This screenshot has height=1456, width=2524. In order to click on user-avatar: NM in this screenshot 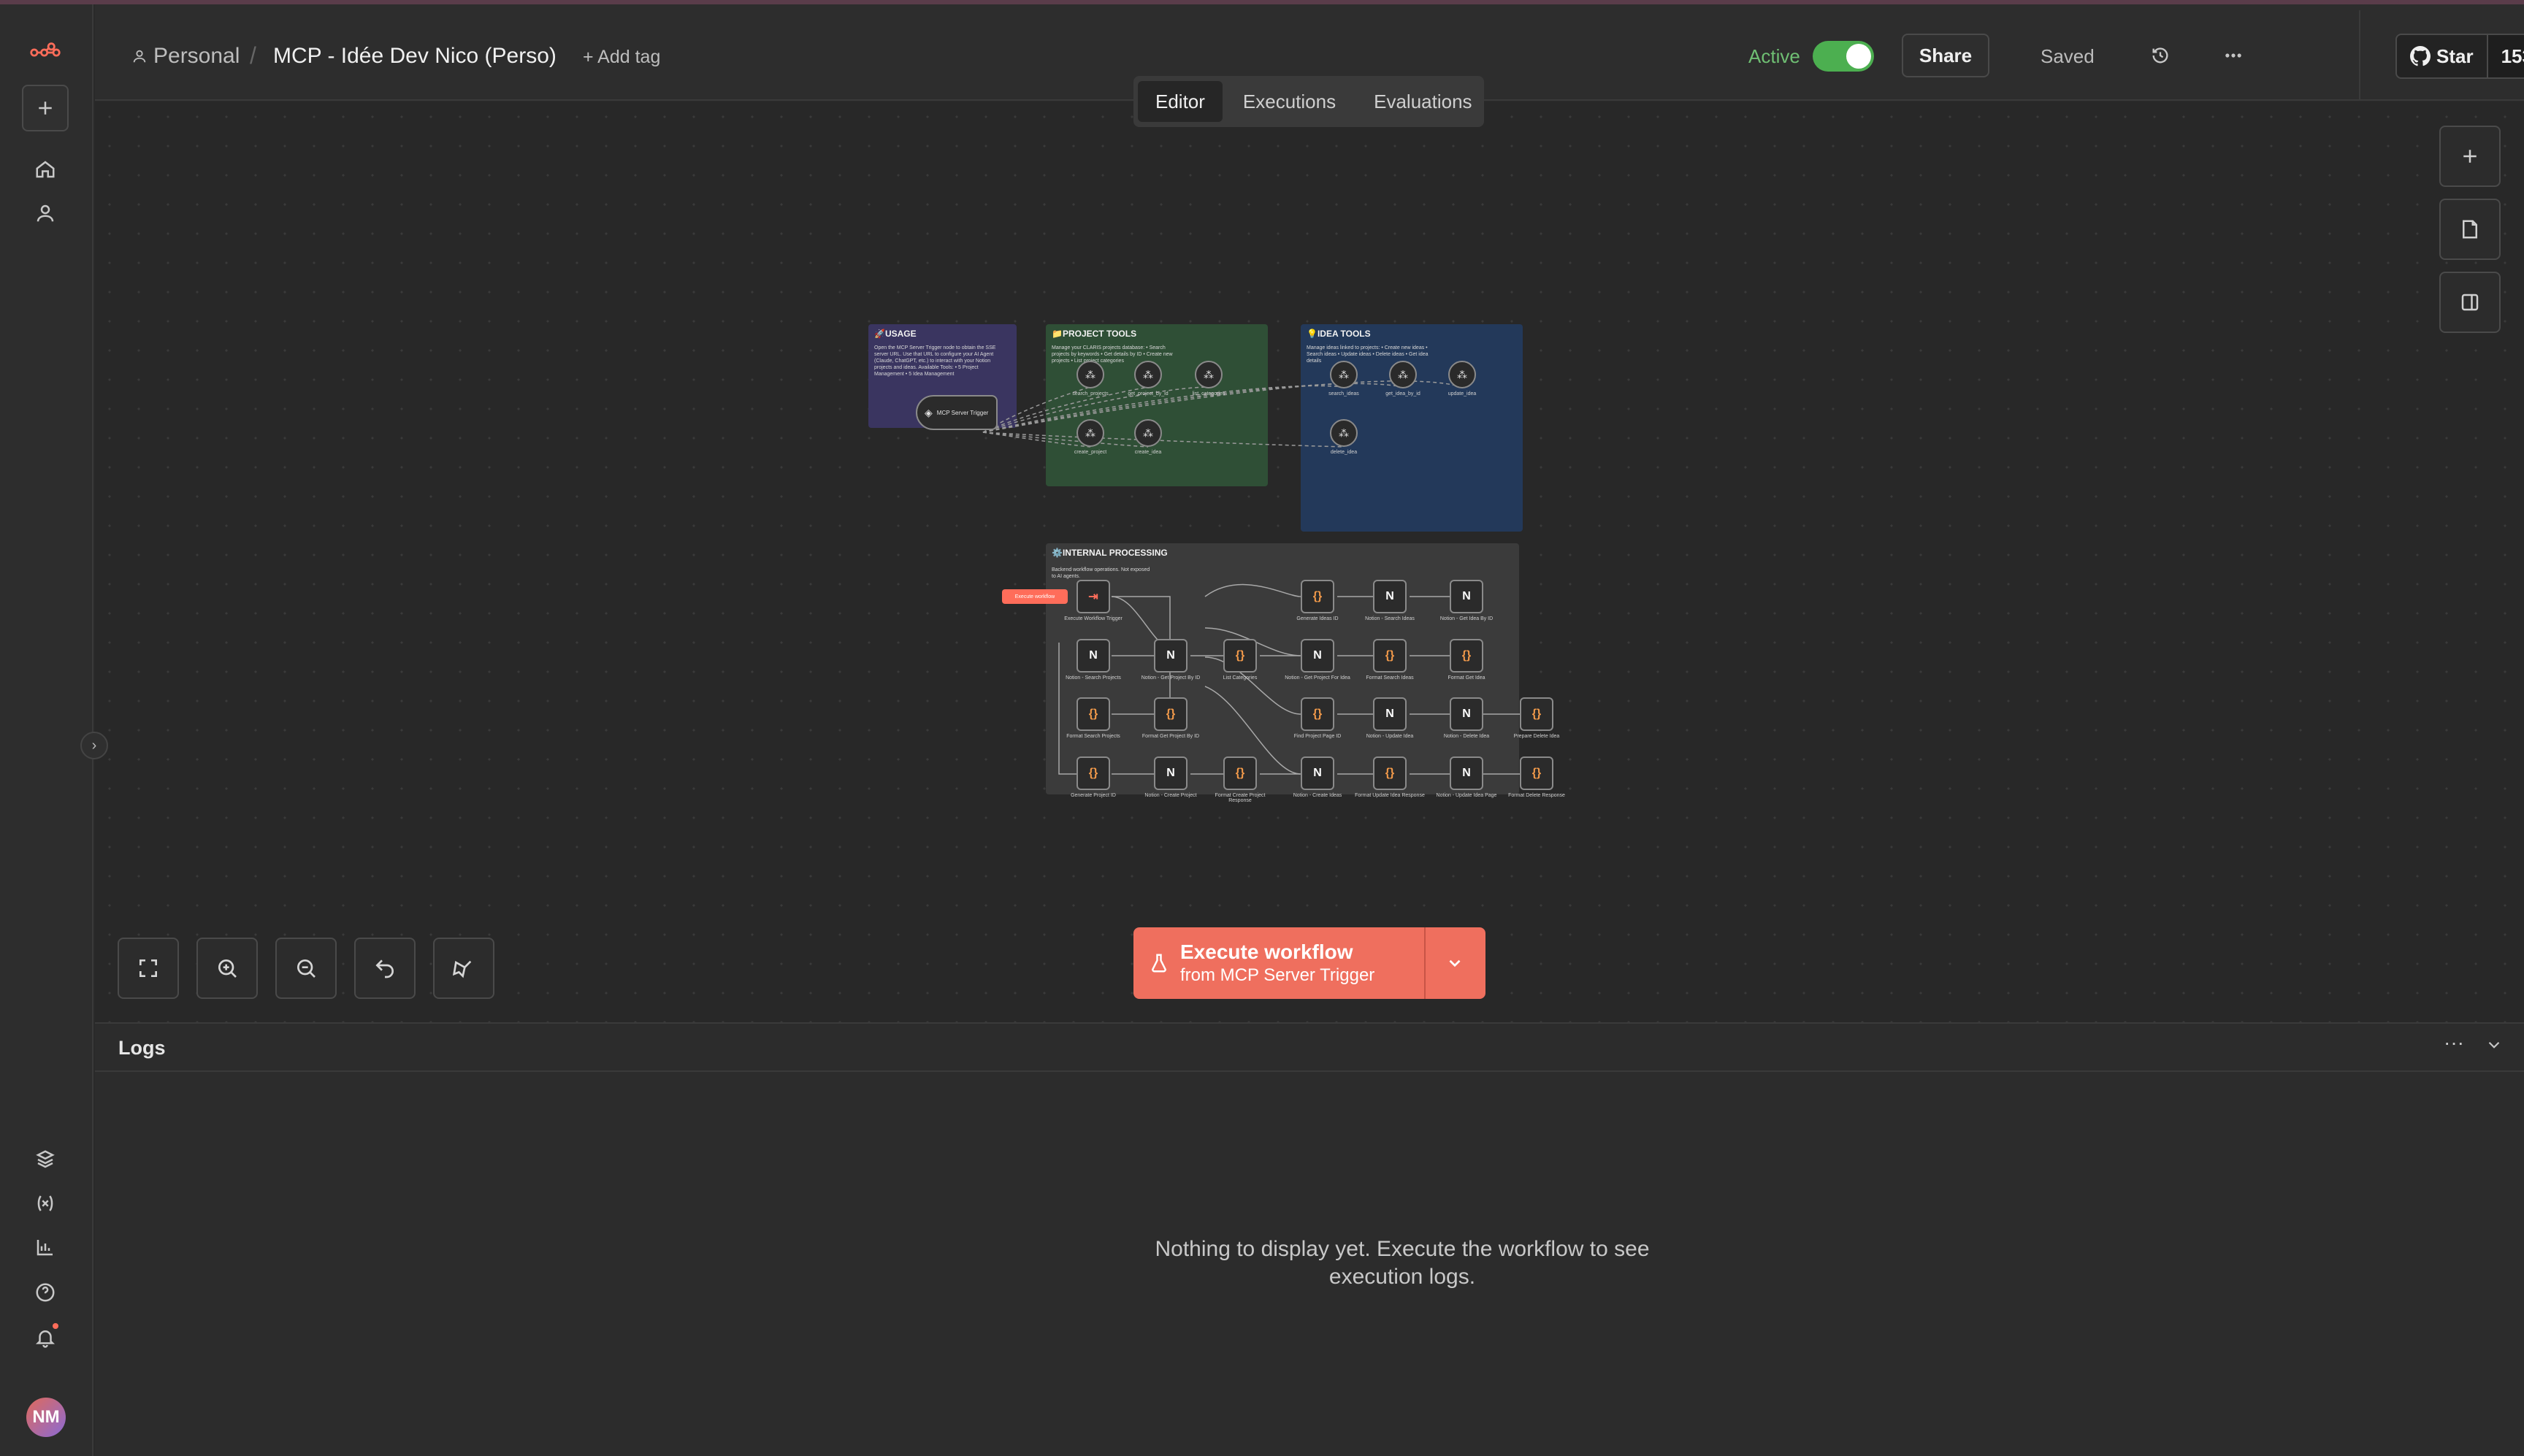, I will do `click(46, 1417)`.